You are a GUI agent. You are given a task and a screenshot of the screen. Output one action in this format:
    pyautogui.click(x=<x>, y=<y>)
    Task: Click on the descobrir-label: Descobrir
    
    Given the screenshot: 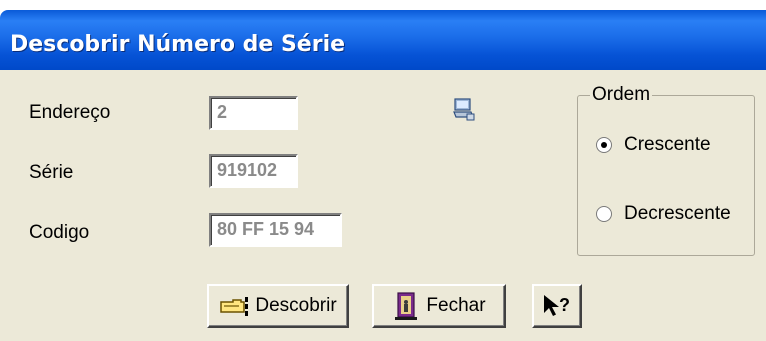 What is the action you would take?
    pyautogui.click(x=296, y=305)
    